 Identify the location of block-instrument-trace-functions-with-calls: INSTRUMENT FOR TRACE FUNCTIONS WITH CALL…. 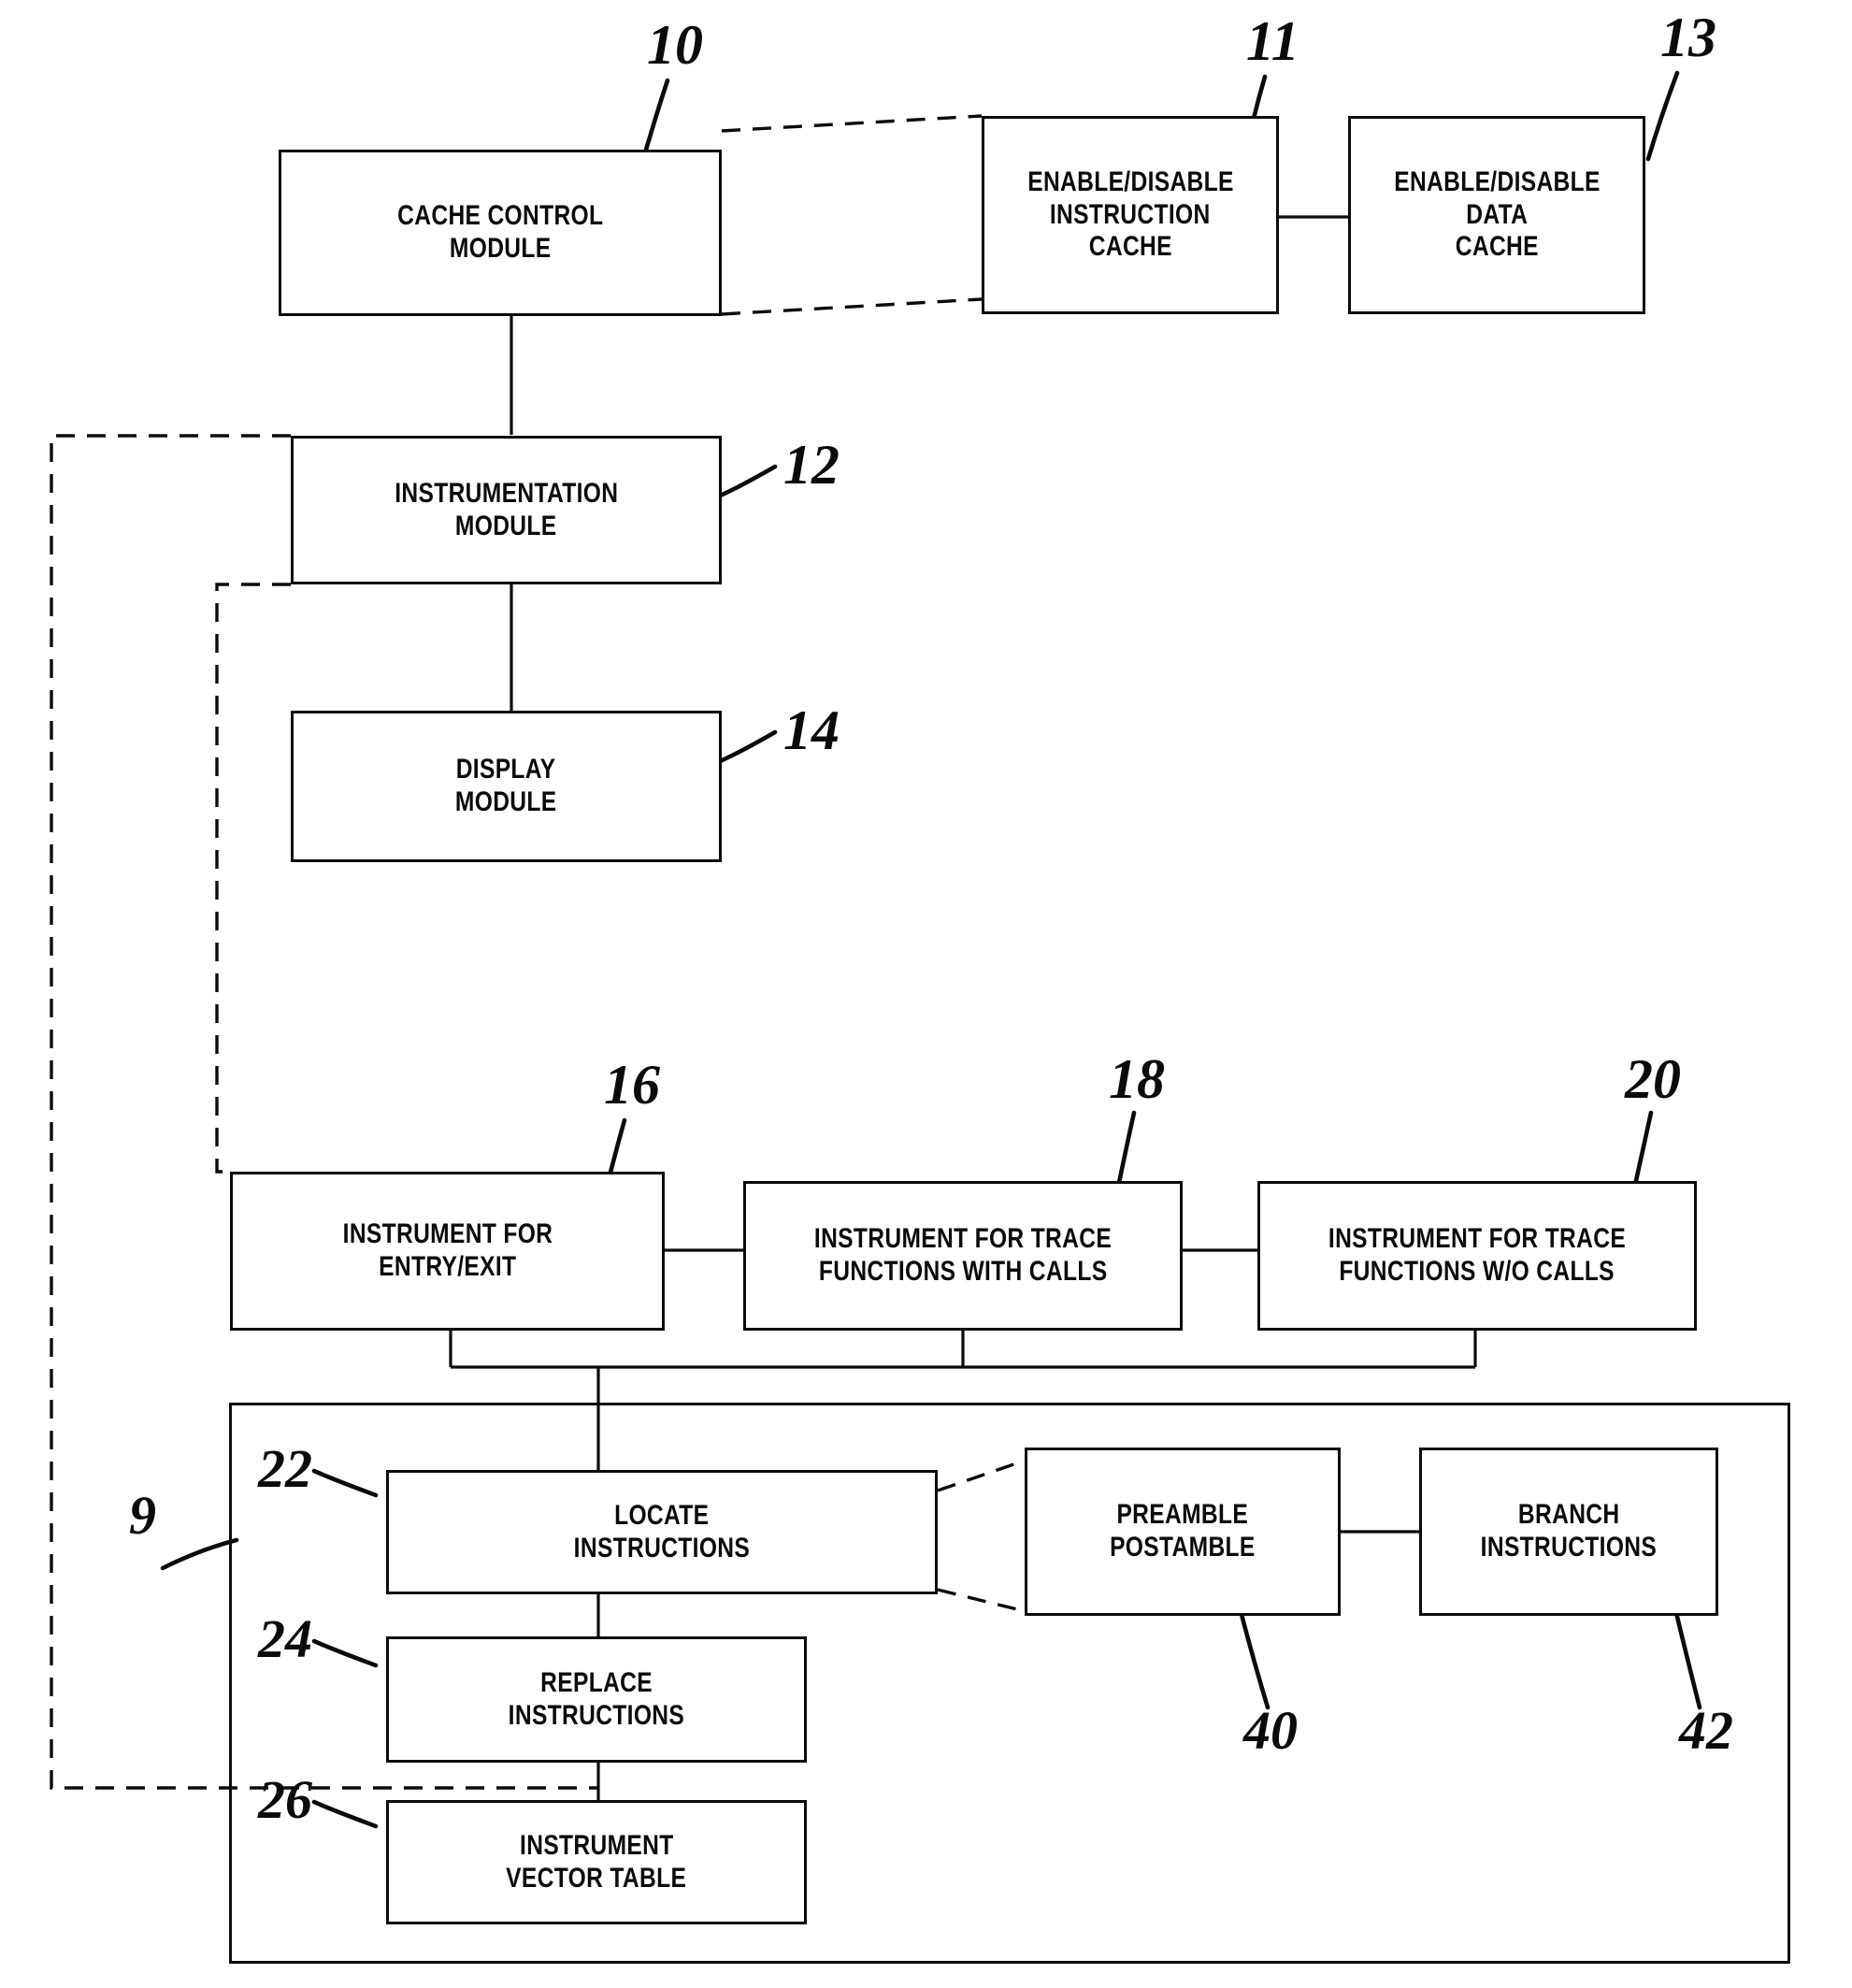
(963, 1256).